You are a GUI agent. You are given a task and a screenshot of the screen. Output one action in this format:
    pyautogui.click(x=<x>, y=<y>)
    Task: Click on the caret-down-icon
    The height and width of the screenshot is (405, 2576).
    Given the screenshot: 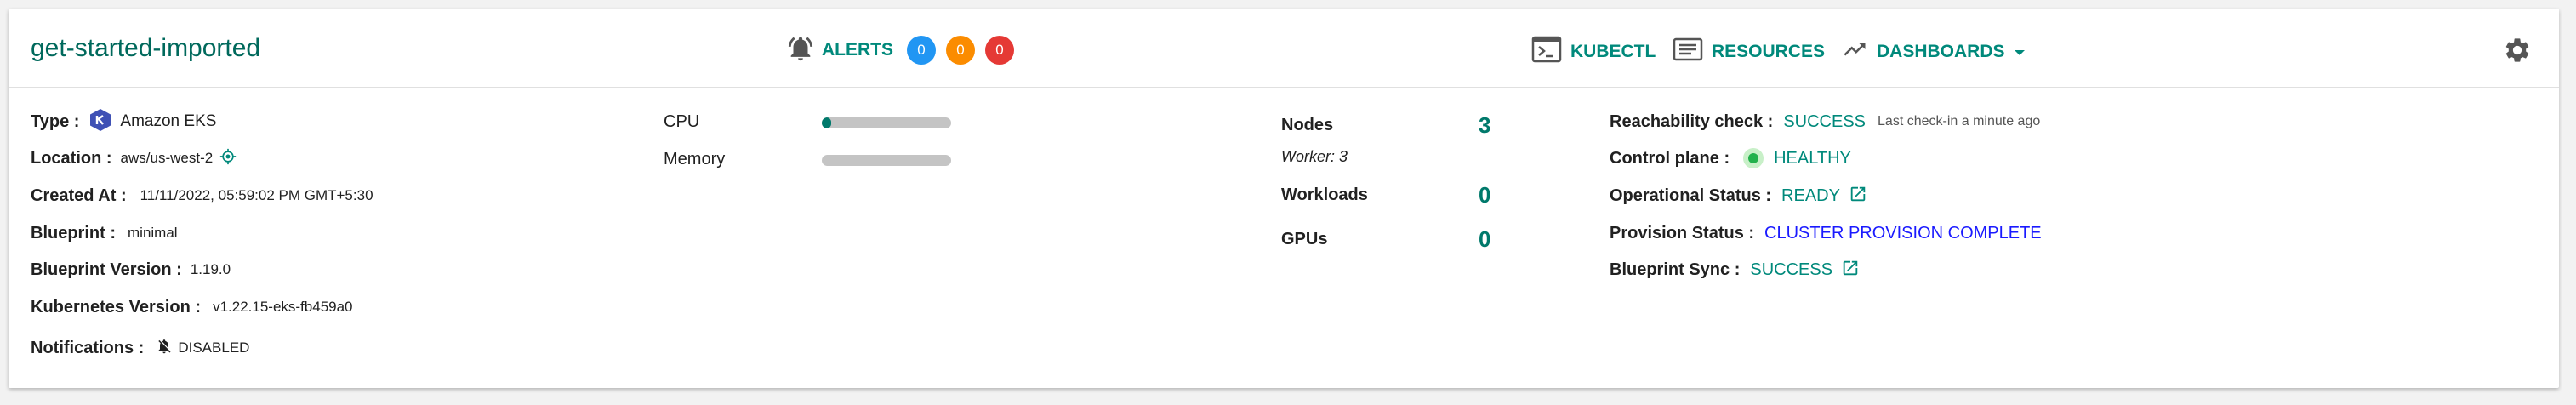 What is the action you would take?
    pyautogui.click(x=2024, y=52)
    